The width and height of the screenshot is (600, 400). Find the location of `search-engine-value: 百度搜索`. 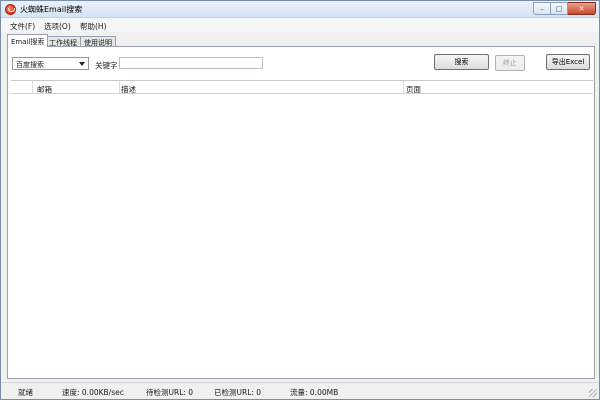

search-engine-value: 百度搜索 is located at coordinates (30, 65).